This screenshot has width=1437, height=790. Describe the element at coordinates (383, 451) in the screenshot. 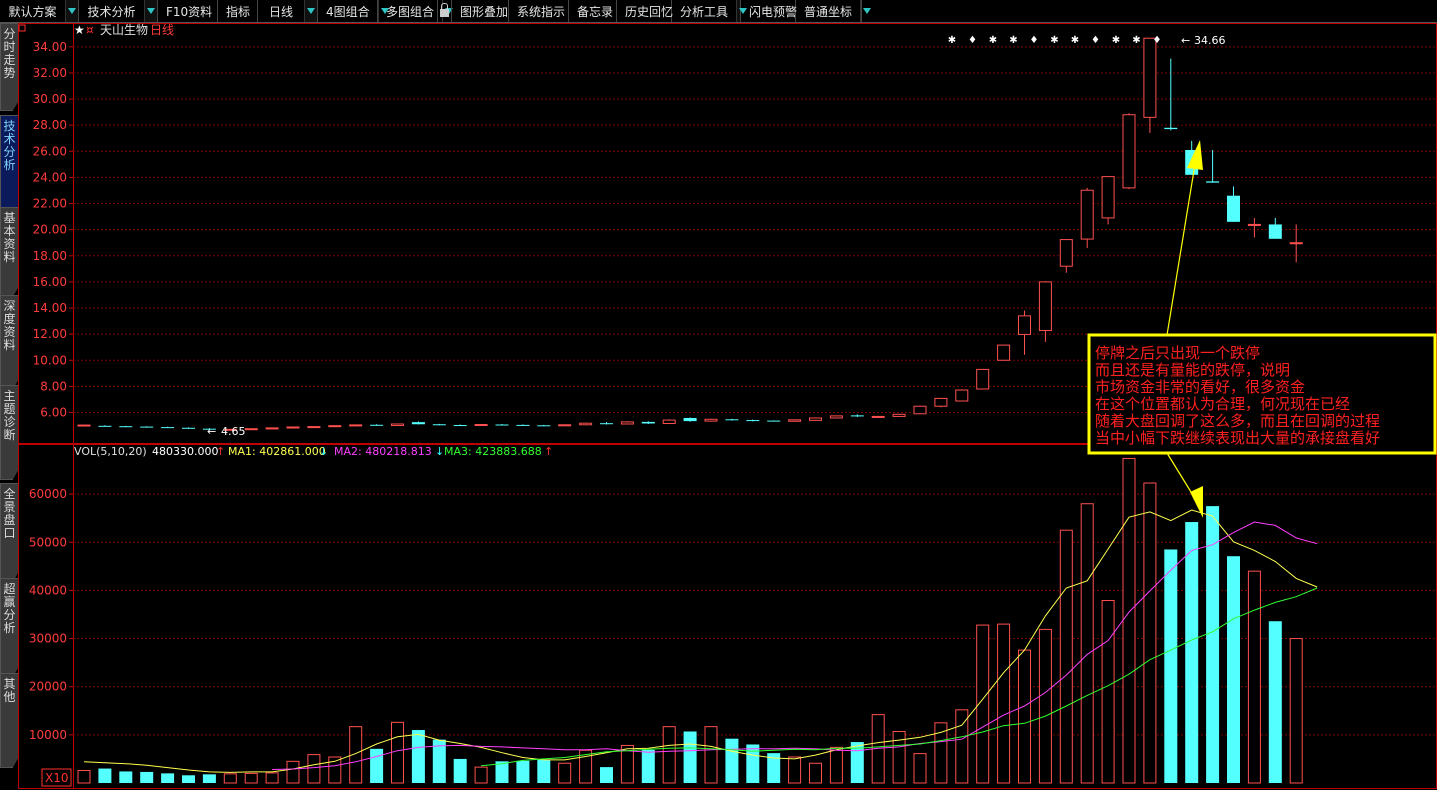

I see `volume-header-ma2: MA2: 480218.813` at that location.